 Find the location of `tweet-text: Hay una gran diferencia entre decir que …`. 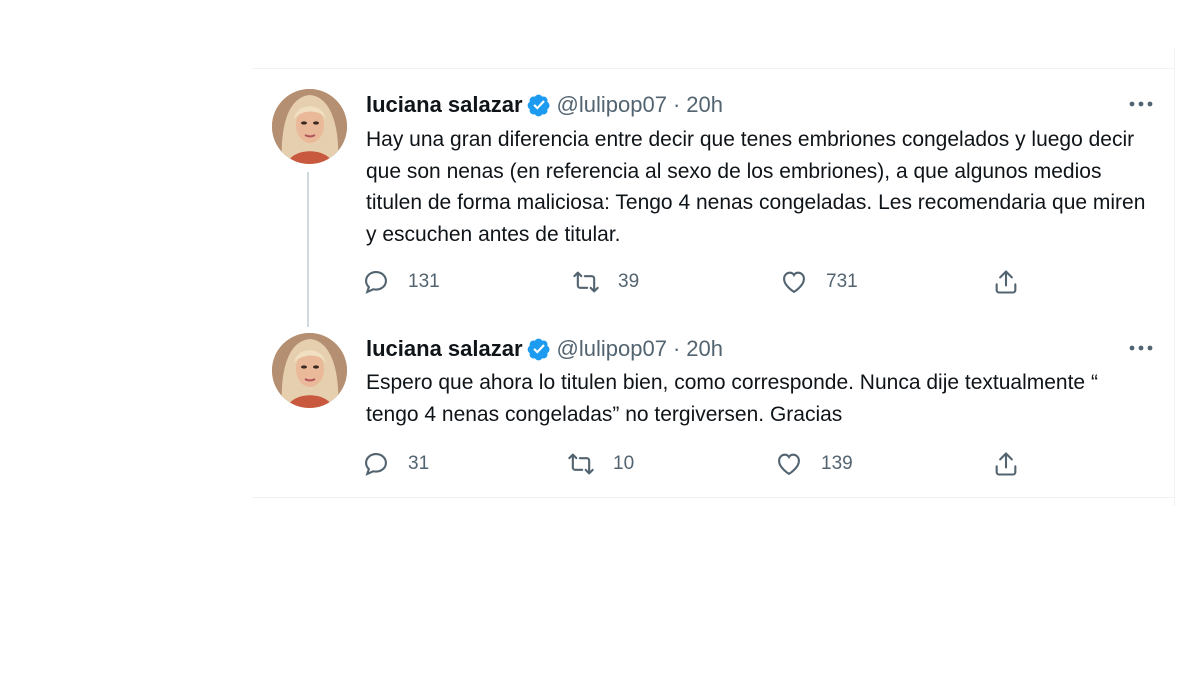

tweet-text: Hay una gran diferencia entre decir que … is located at coordinates (756, 187).